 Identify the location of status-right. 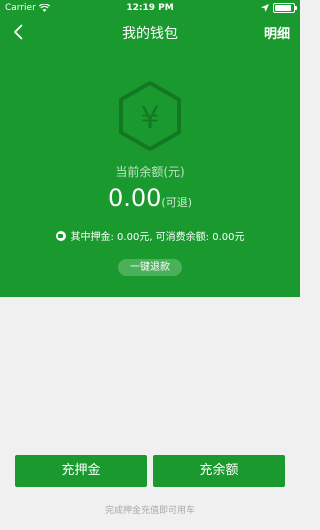
(279, 8).